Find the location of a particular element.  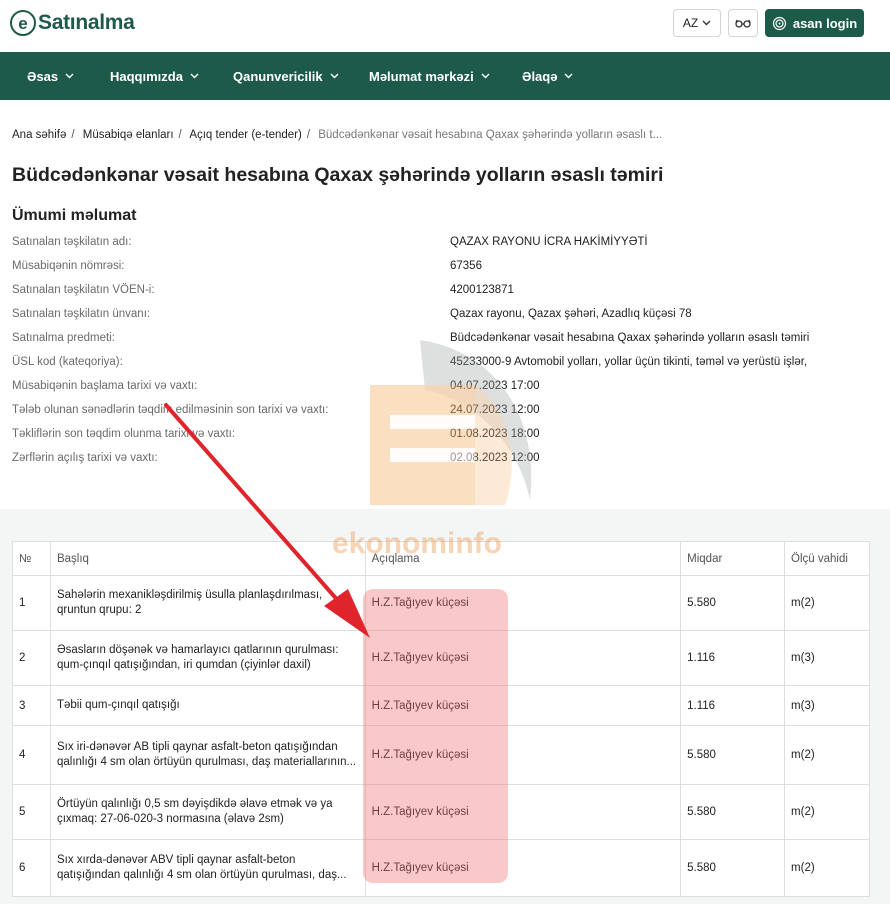

glasses-icon is located at coordinates (743, 23).